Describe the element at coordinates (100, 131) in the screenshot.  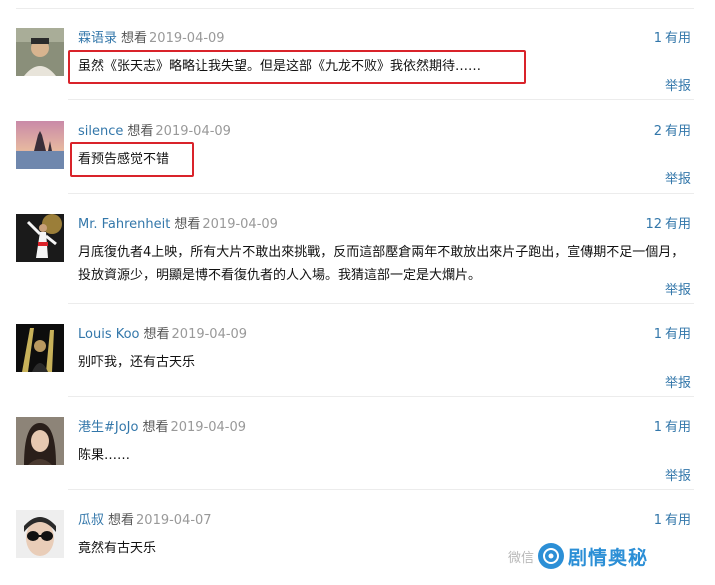
I see `username-link: silence` at that location.